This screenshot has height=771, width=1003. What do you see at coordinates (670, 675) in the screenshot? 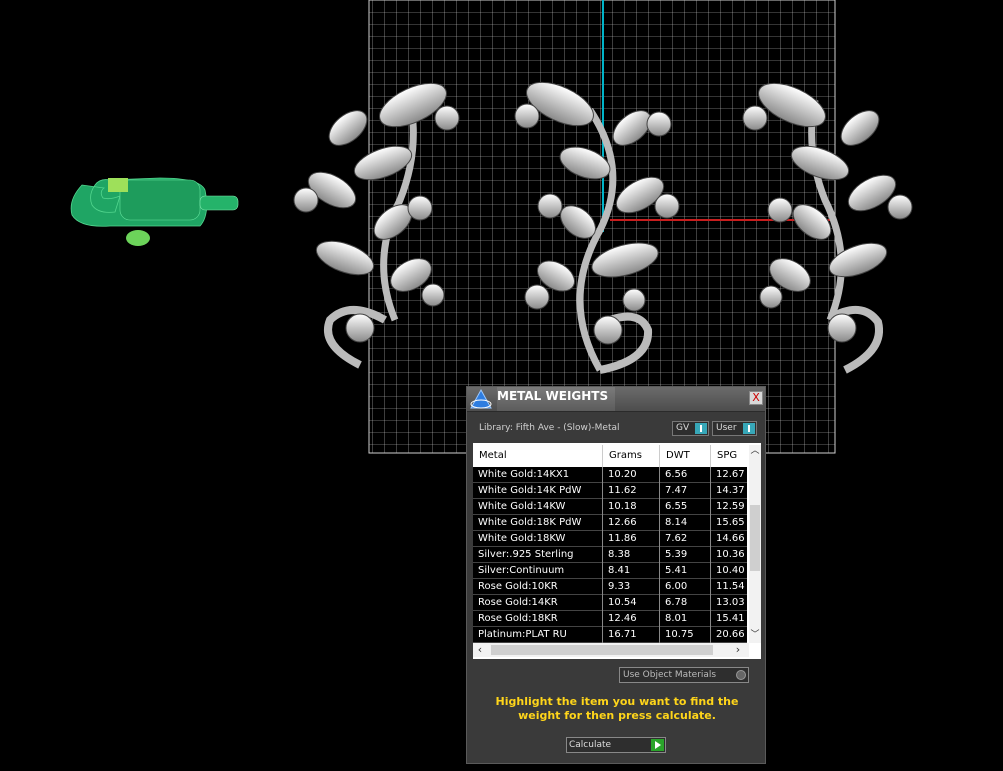
I see `use-object-materials-label: Use Object Materials` at bounding box center [670, 675].